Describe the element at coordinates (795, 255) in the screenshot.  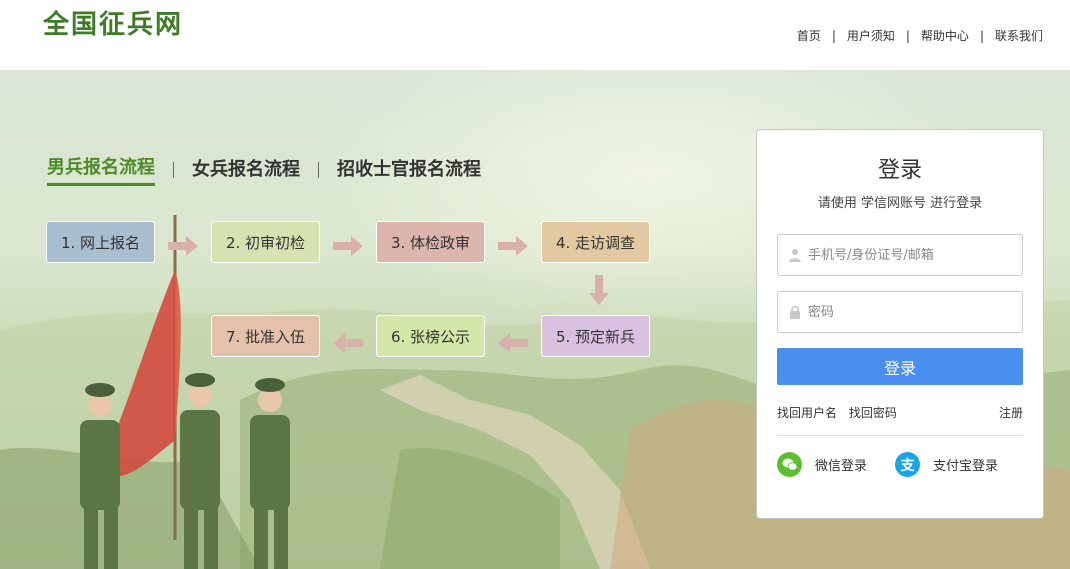
I see `user-icon` at that location.